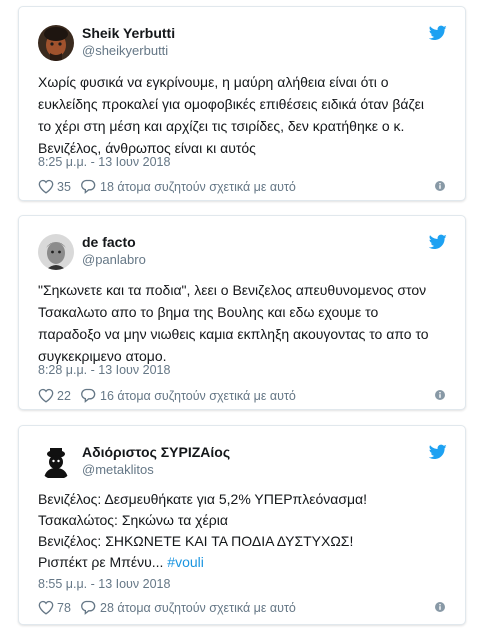 This screenshot has width=488, height=637. What do you see at coordinates (64, 607) in the screenshot?
I see `like-count: 78` at bounding box center [64, 607].